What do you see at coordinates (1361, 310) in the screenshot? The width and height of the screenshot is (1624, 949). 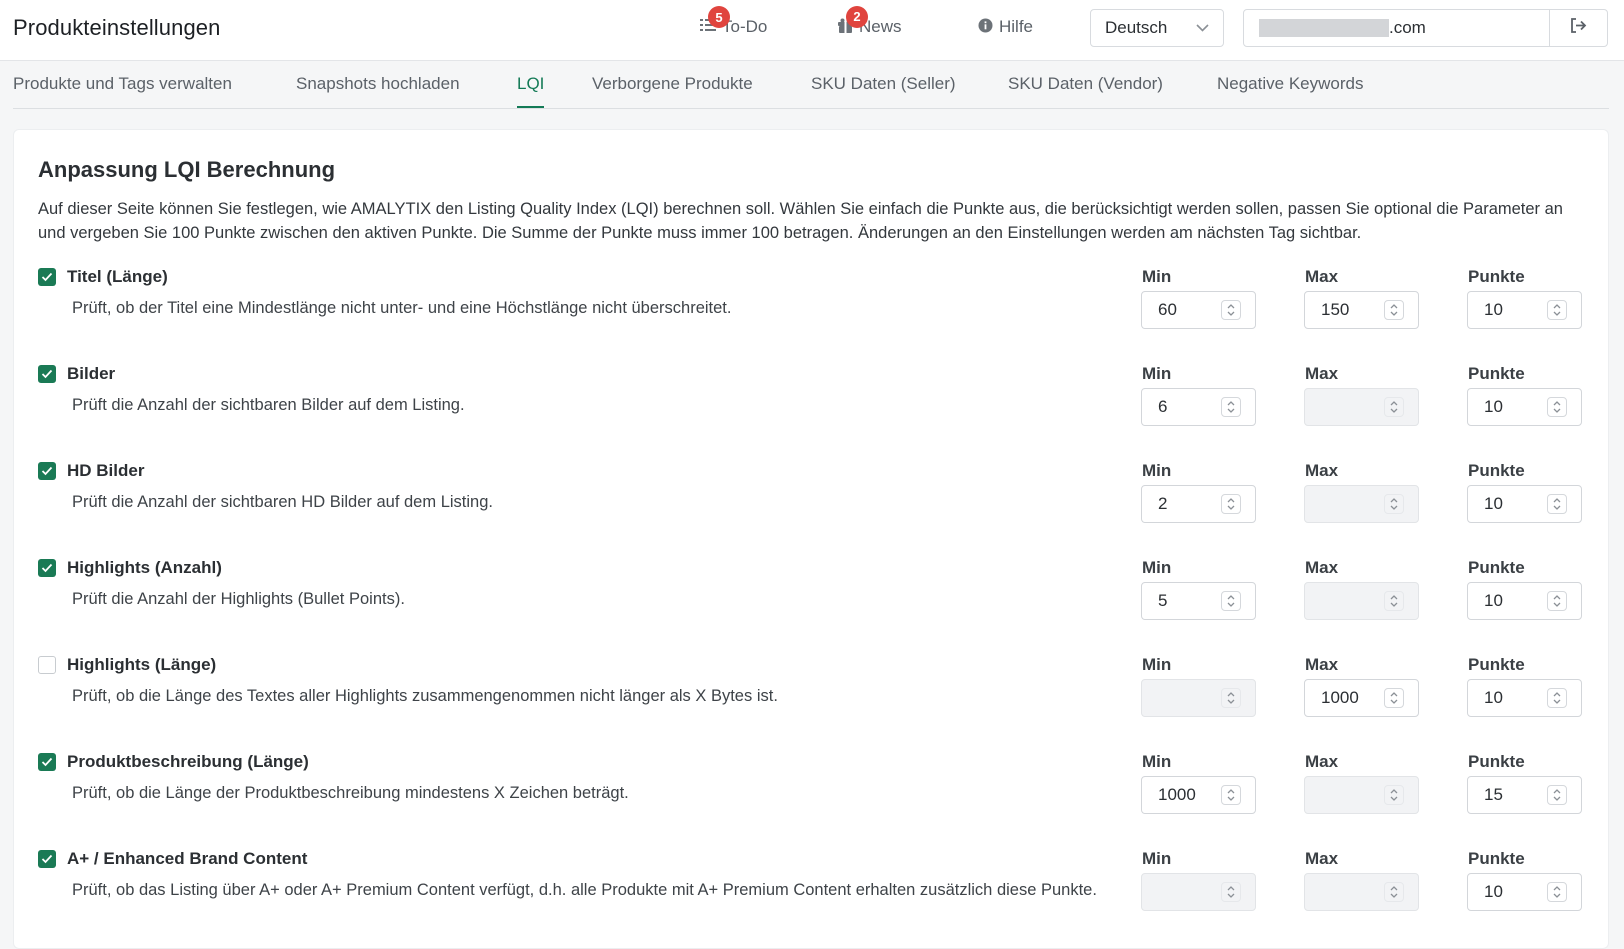 I see `max-input: 150` at bounding box center [1361, 310].